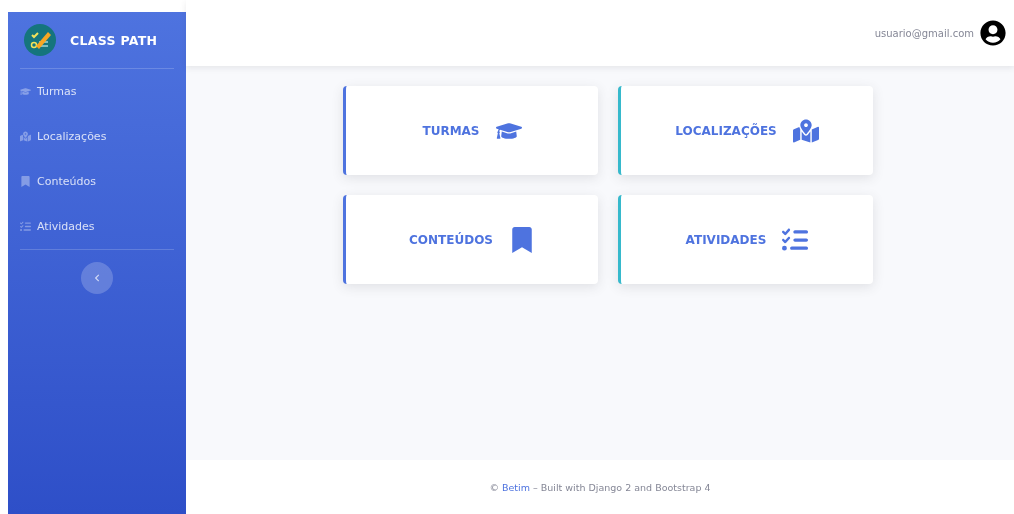 The width and height of the screenshot is (1014, 514). What do you see at coordinates (40, 40) in the screenshot?
I see `logo-icon` at bounding box center [40, 40].